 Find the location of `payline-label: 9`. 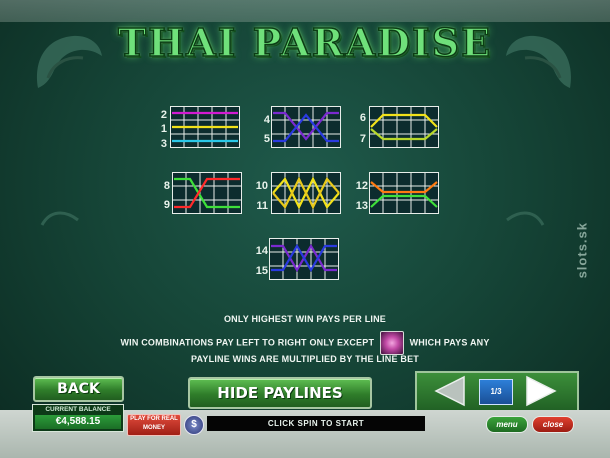

payline-label: 9 is located at coordinates (166, 205).